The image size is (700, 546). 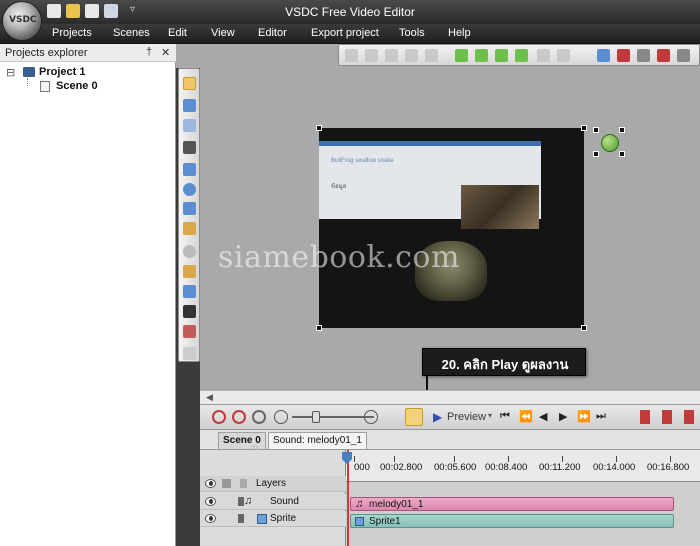 I want to click on menu-scenes: Scenes, so click(x=131, y=33).